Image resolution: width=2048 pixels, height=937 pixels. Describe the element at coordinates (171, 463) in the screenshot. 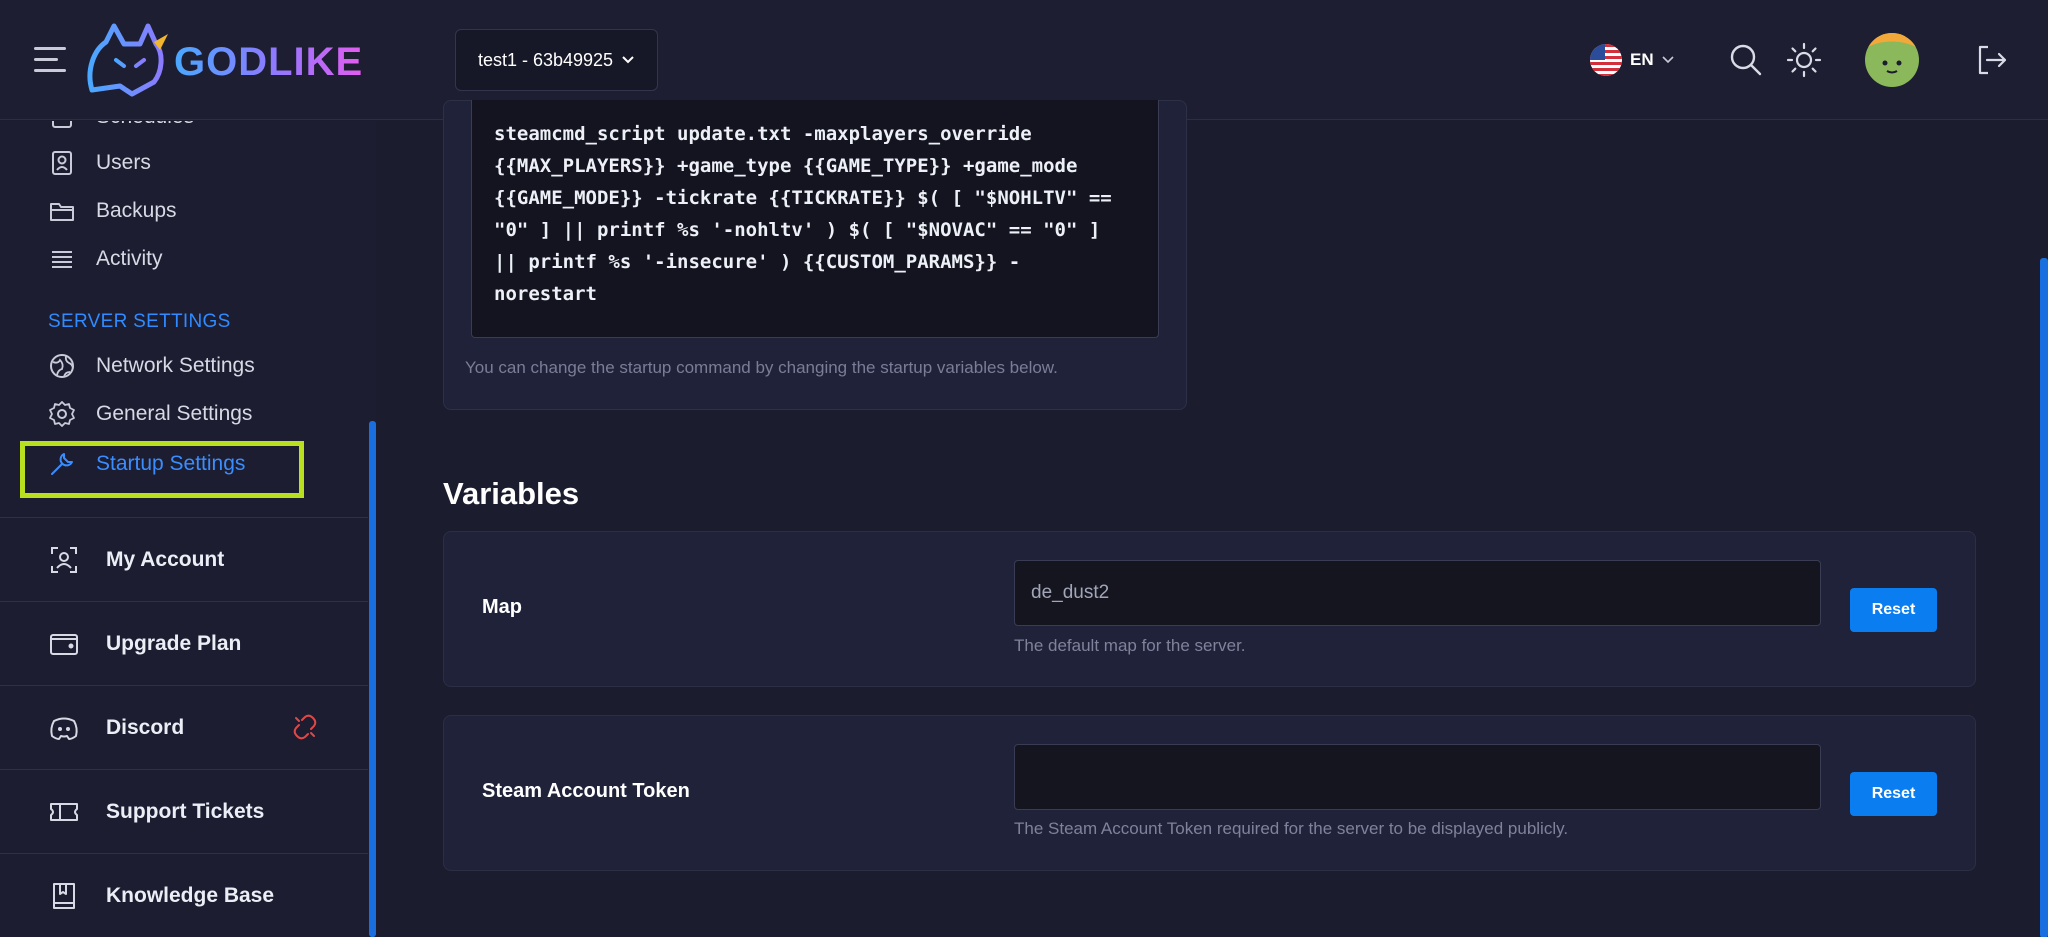

I see `sidebar-item-label: Startup Settings` at that location.